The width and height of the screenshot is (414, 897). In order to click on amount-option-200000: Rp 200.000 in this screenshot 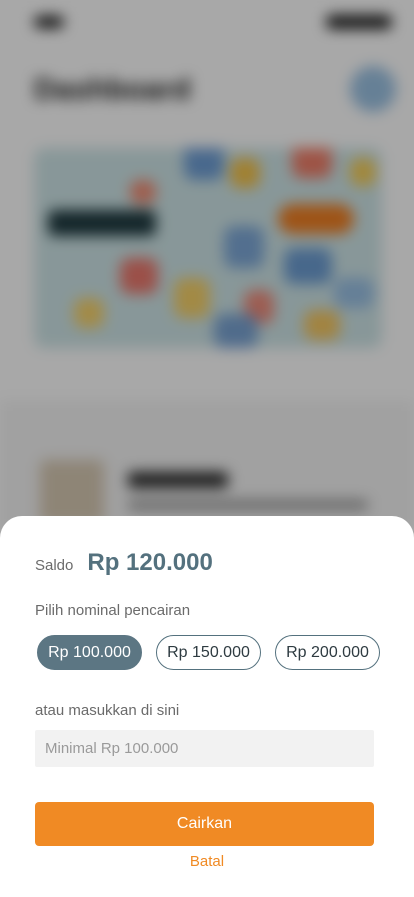, I will do `click(327, 652)`.